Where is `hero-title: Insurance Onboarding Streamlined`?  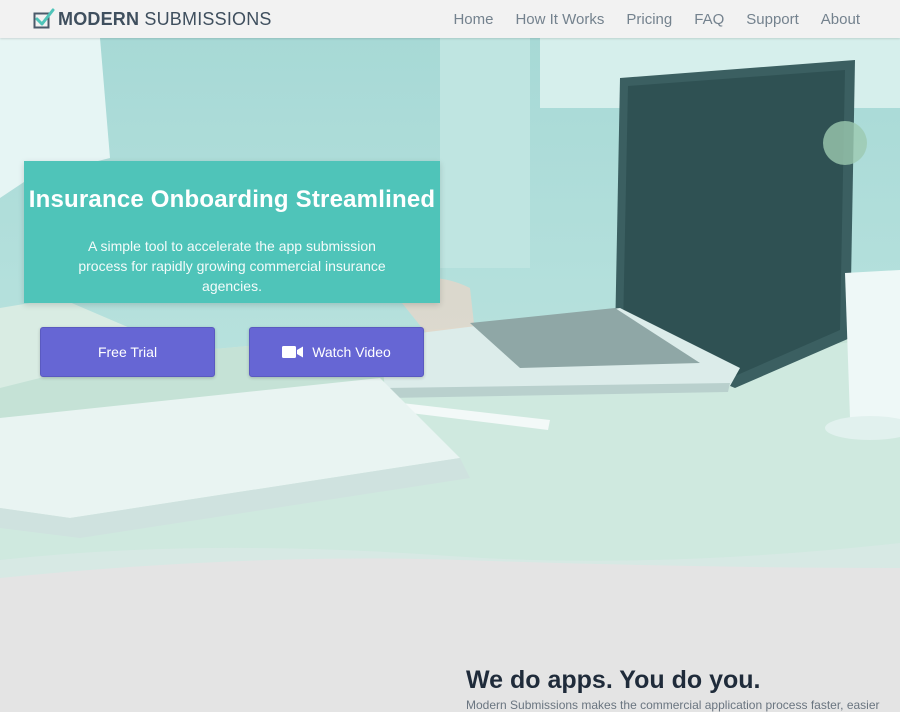 hero-title: Insurance Onboarding Streamlined is located at coordinates (232, 199).